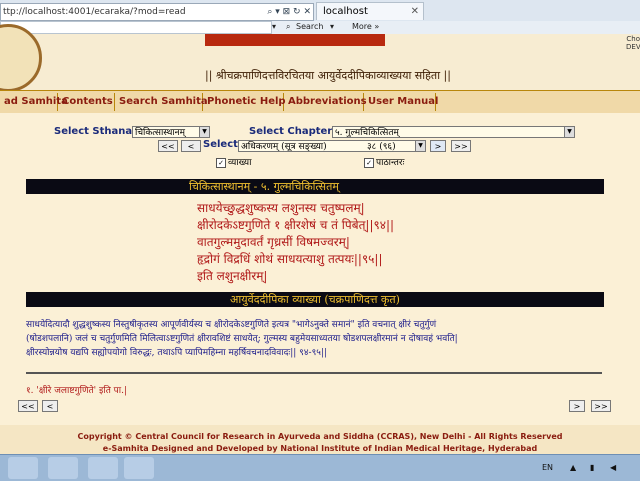 This screenshot has width=640, height=481. I want to click on toolbar-more: More », so click(365, 27).